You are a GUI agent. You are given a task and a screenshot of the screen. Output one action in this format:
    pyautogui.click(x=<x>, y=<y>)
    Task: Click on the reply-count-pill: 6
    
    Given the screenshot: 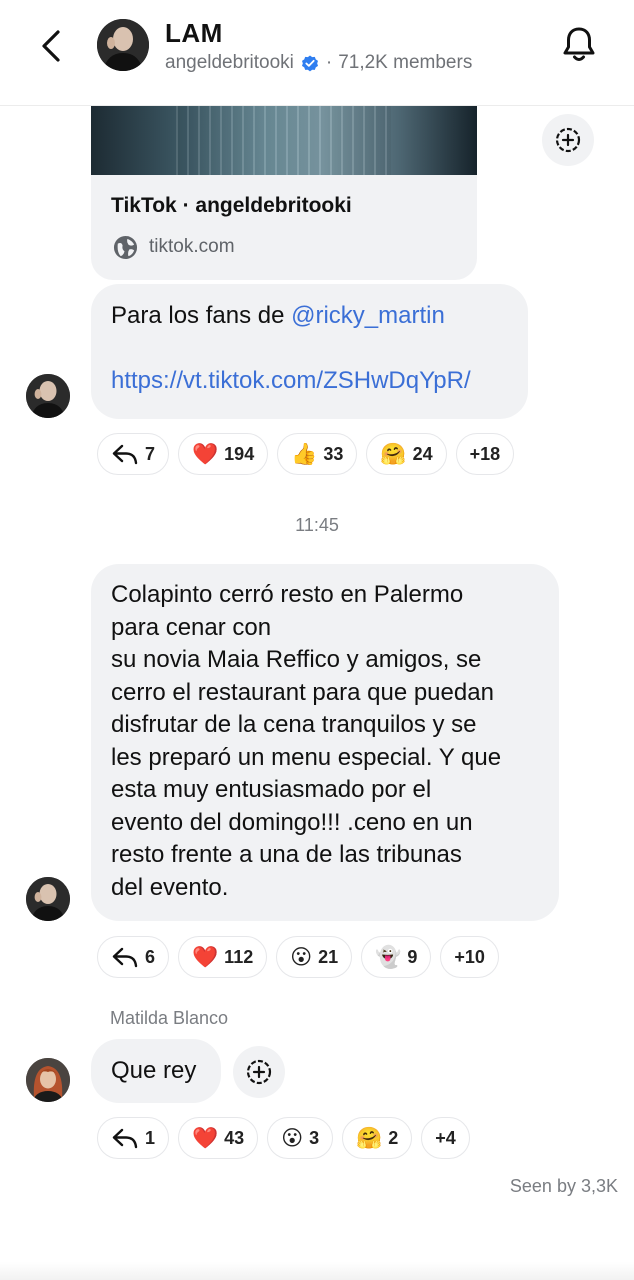 What is the action you would take?
    pyautogui.click(x=133, y=957)
    